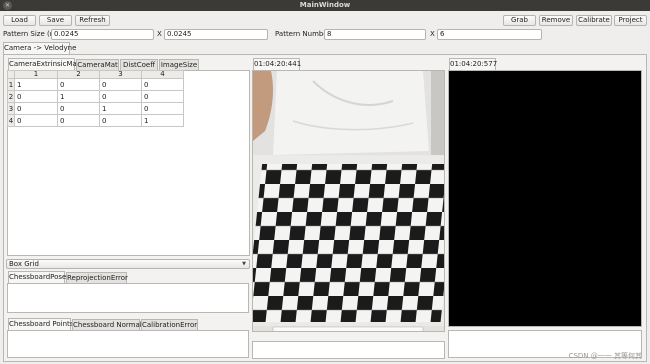  What do you see at coordinates (128, 264) in the screenshot?
I see `box-grid-select: Box Grid ▼` at bounding box center [128, 264].